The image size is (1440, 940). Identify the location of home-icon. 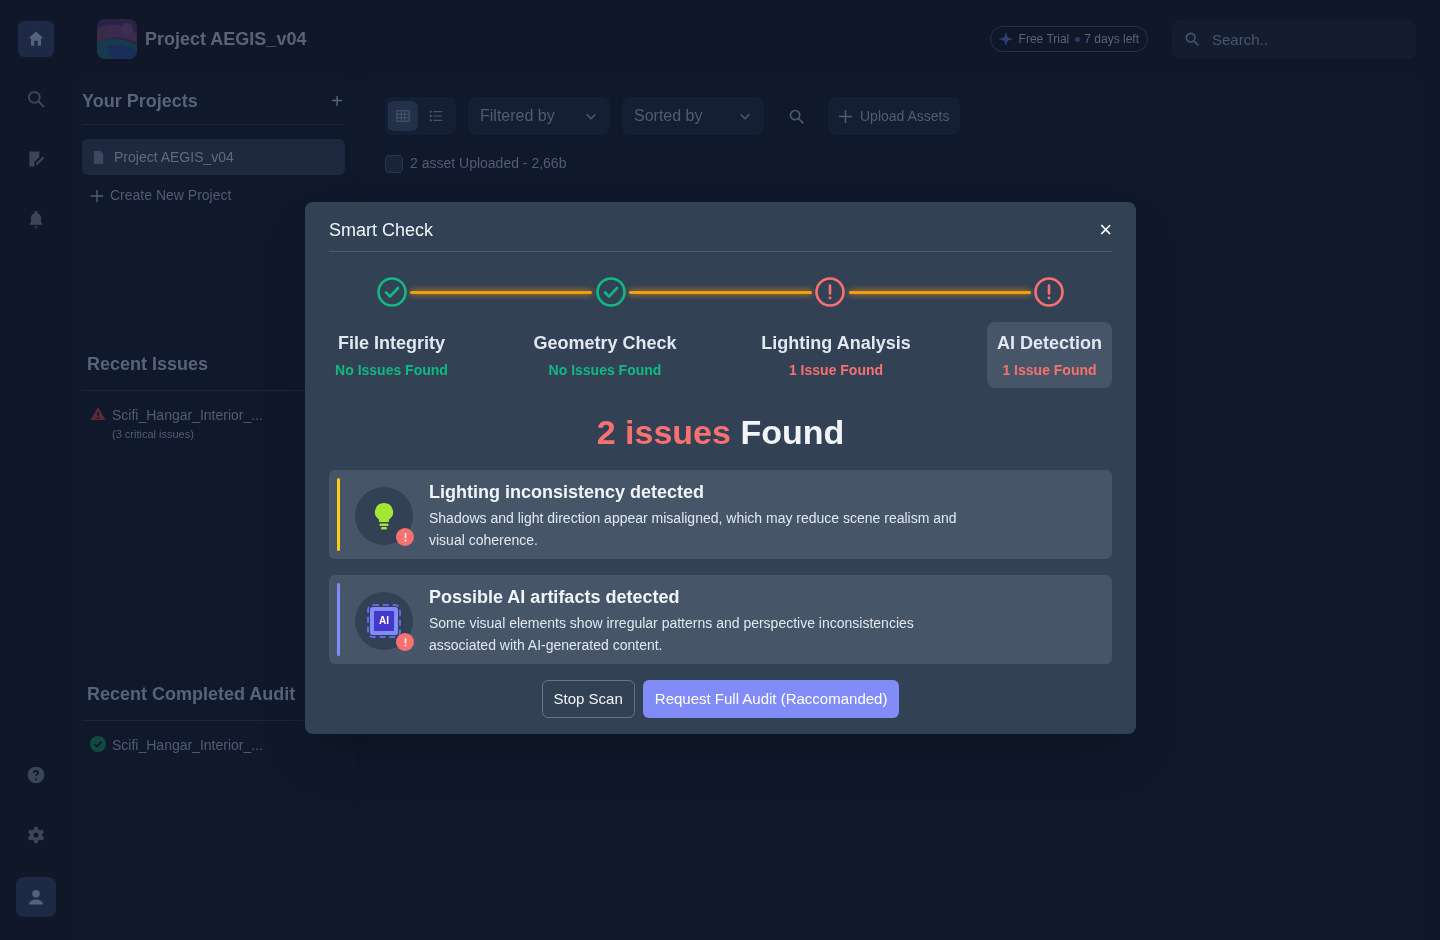
(36, 39).